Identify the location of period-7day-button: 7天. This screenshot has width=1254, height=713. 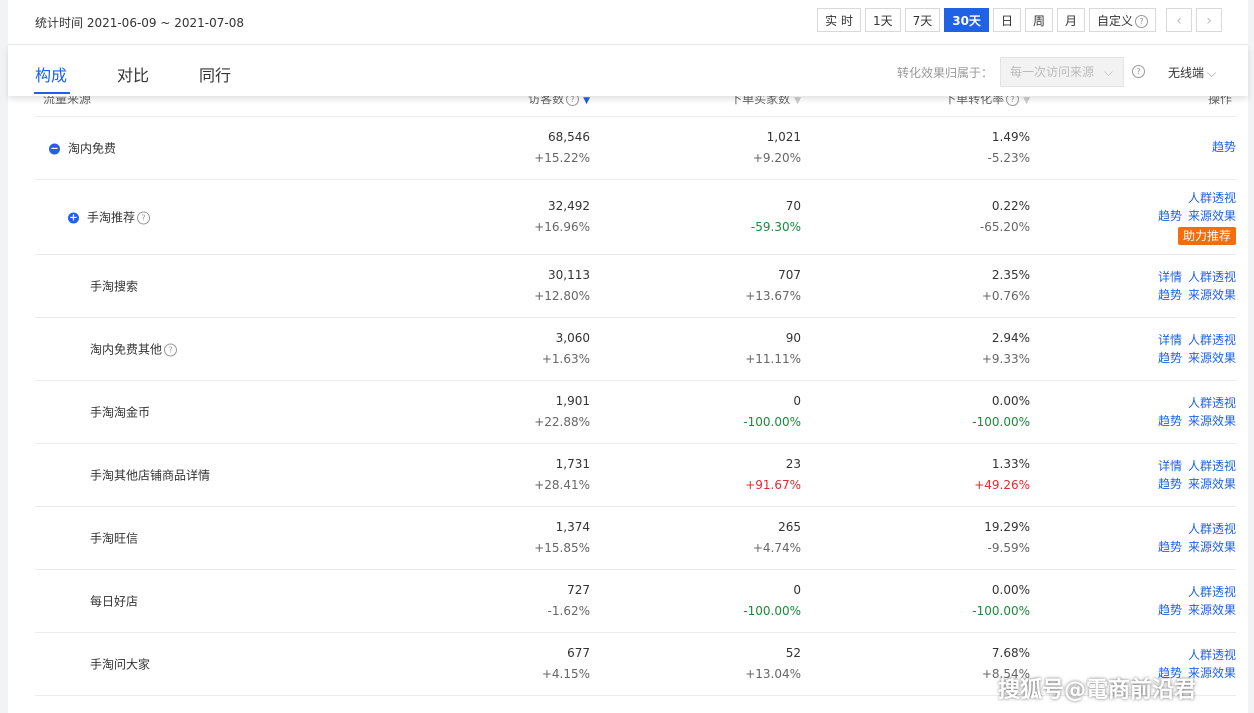
(922, 20).